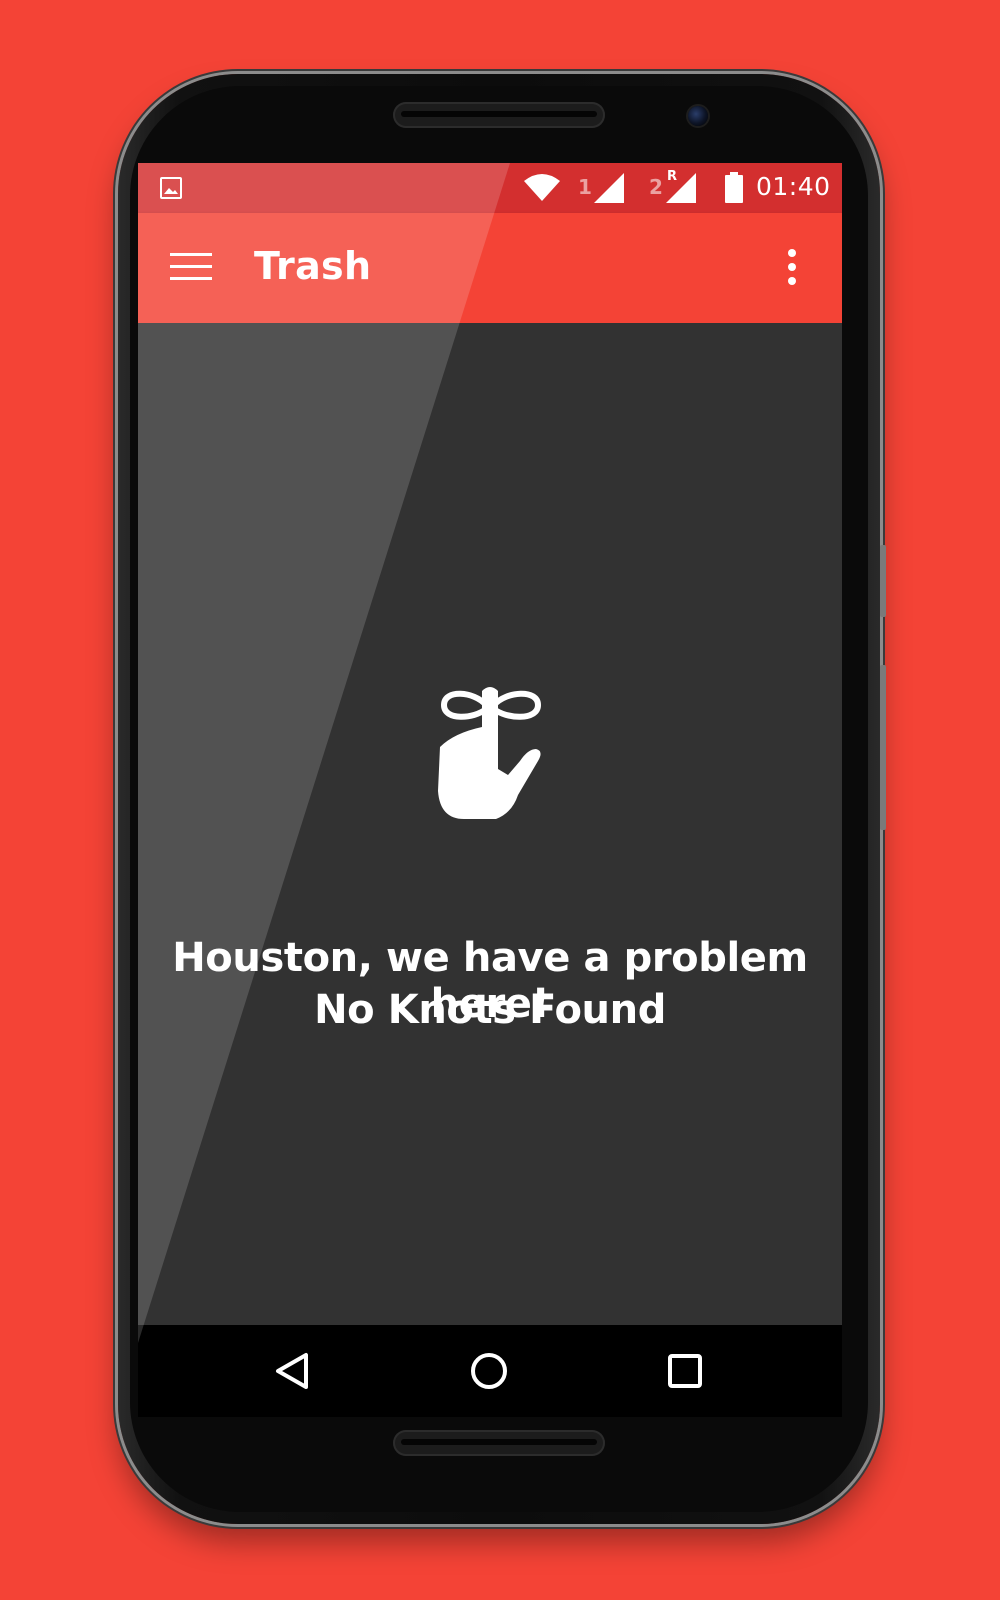 This screenshot has width=1000, height=1600. I want to click on front-camera, so click(698, 116).